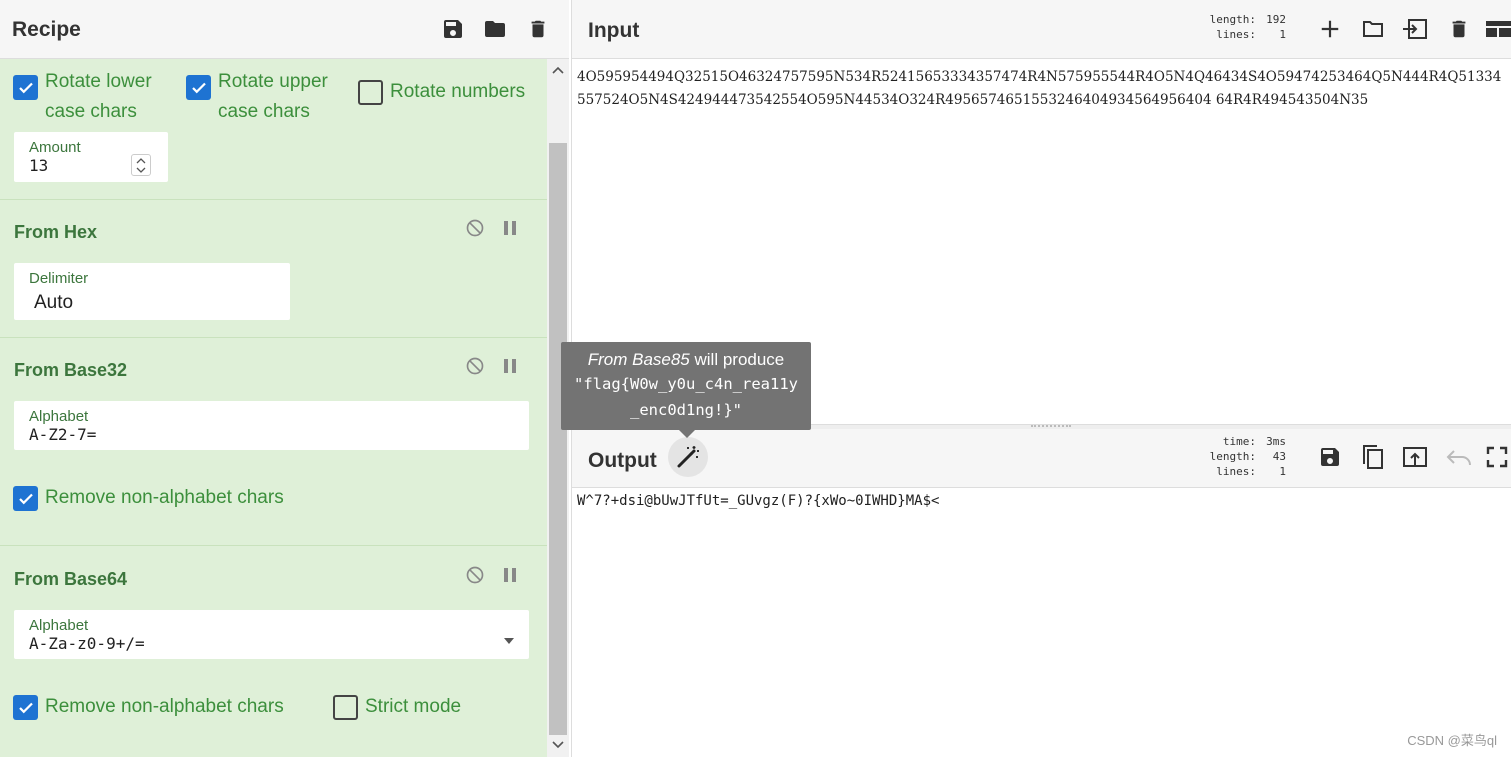 The width and height of the screenshot is (1511, 757). Describe the element at coordinates (1051, 426) in the screenshot. I see `resize-grip-icon` at that location.